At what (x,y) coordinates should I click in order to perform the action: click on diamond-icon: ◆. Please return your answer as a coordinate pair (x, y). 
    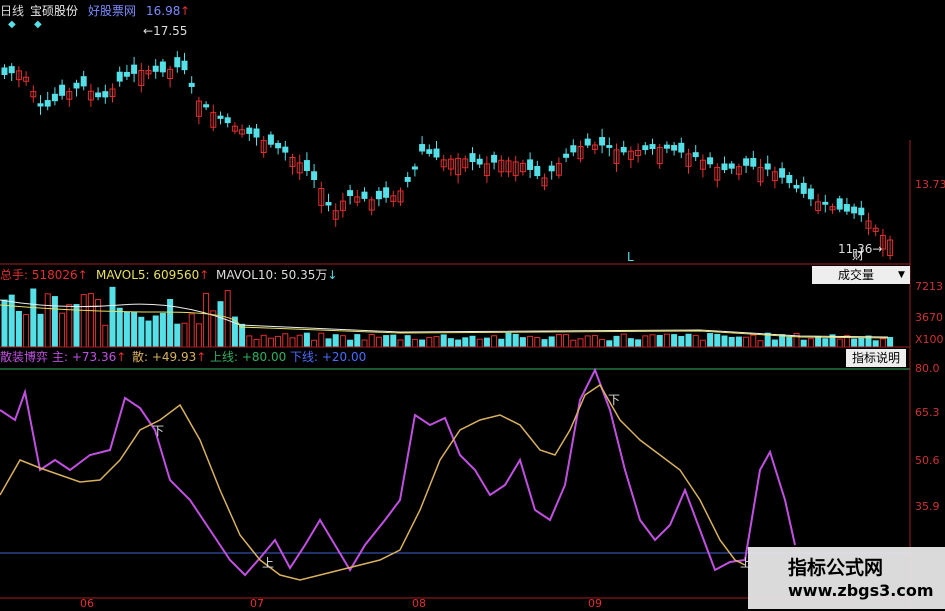
    Looking at the image, I should click on (12, 24).